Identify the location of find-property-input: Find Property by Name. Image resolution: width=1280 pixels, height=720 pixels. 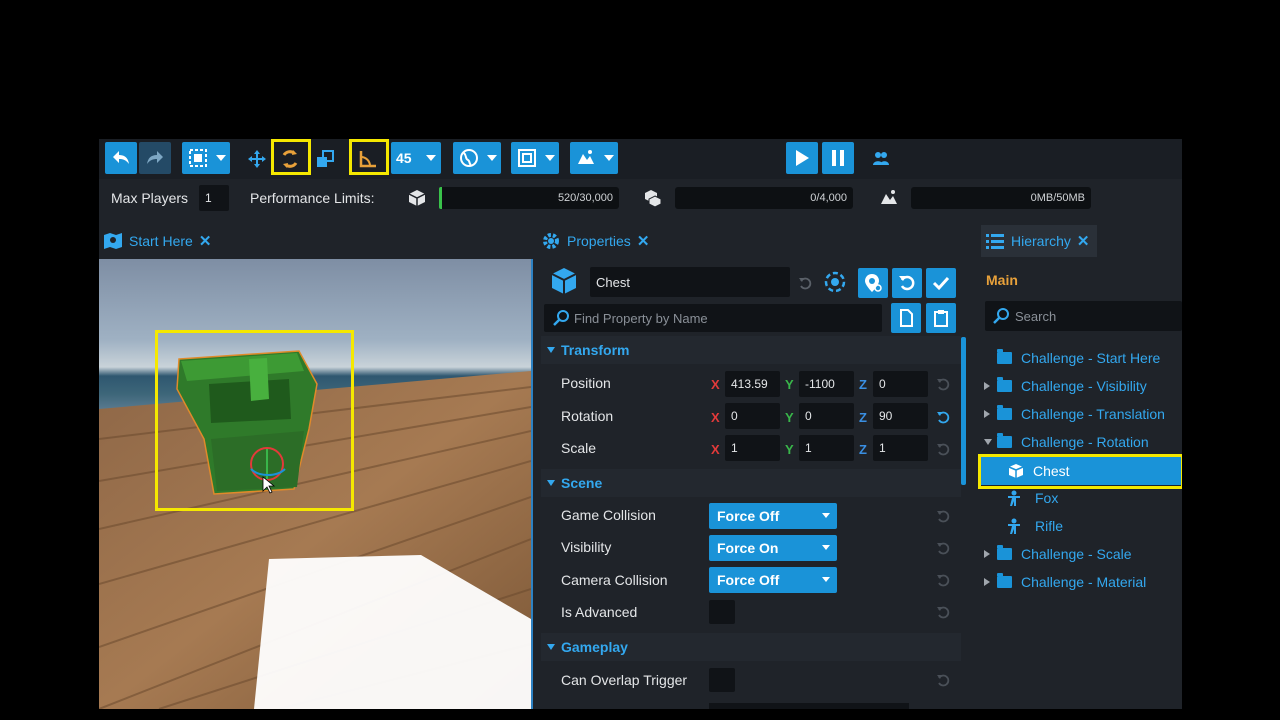
(713, 318).